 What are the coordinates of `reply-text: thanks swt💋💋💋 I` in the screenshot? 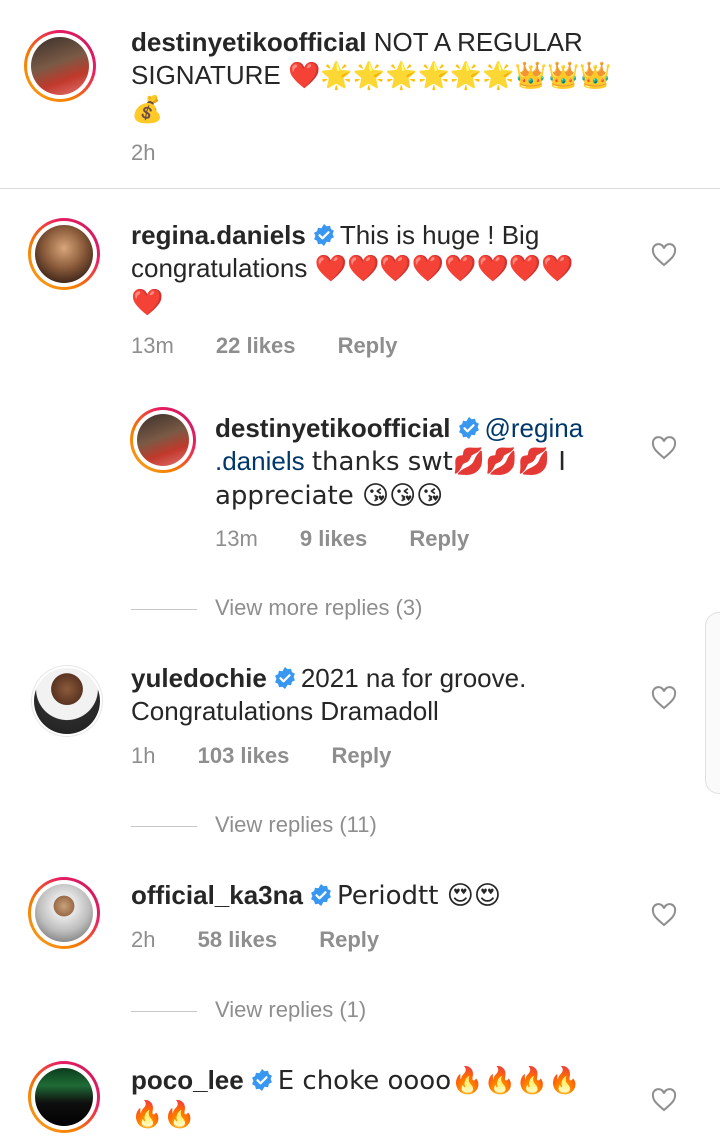 It's located at (438, 462).